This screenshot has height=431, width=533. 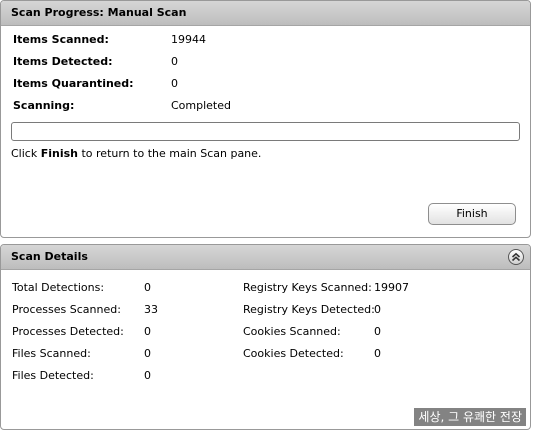 I want to click on scan-progress-bar, so click(x=265, y=131).